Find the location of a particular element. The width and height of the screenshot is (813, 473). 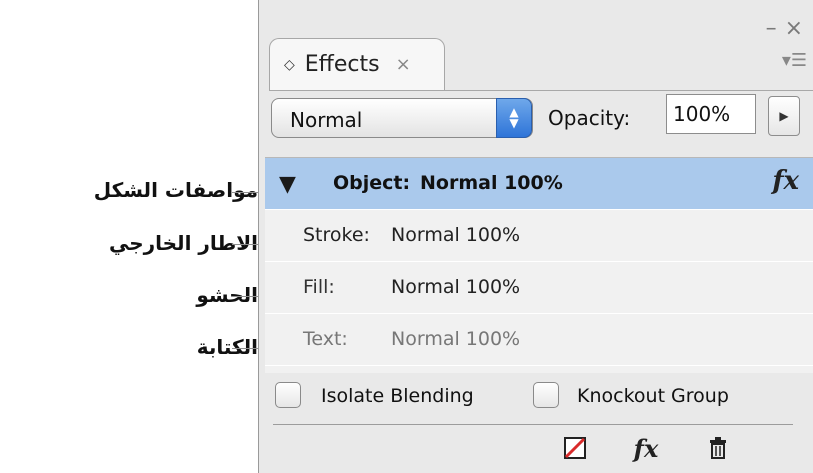

clear-effects-icon is located at coordinates (575, 448).